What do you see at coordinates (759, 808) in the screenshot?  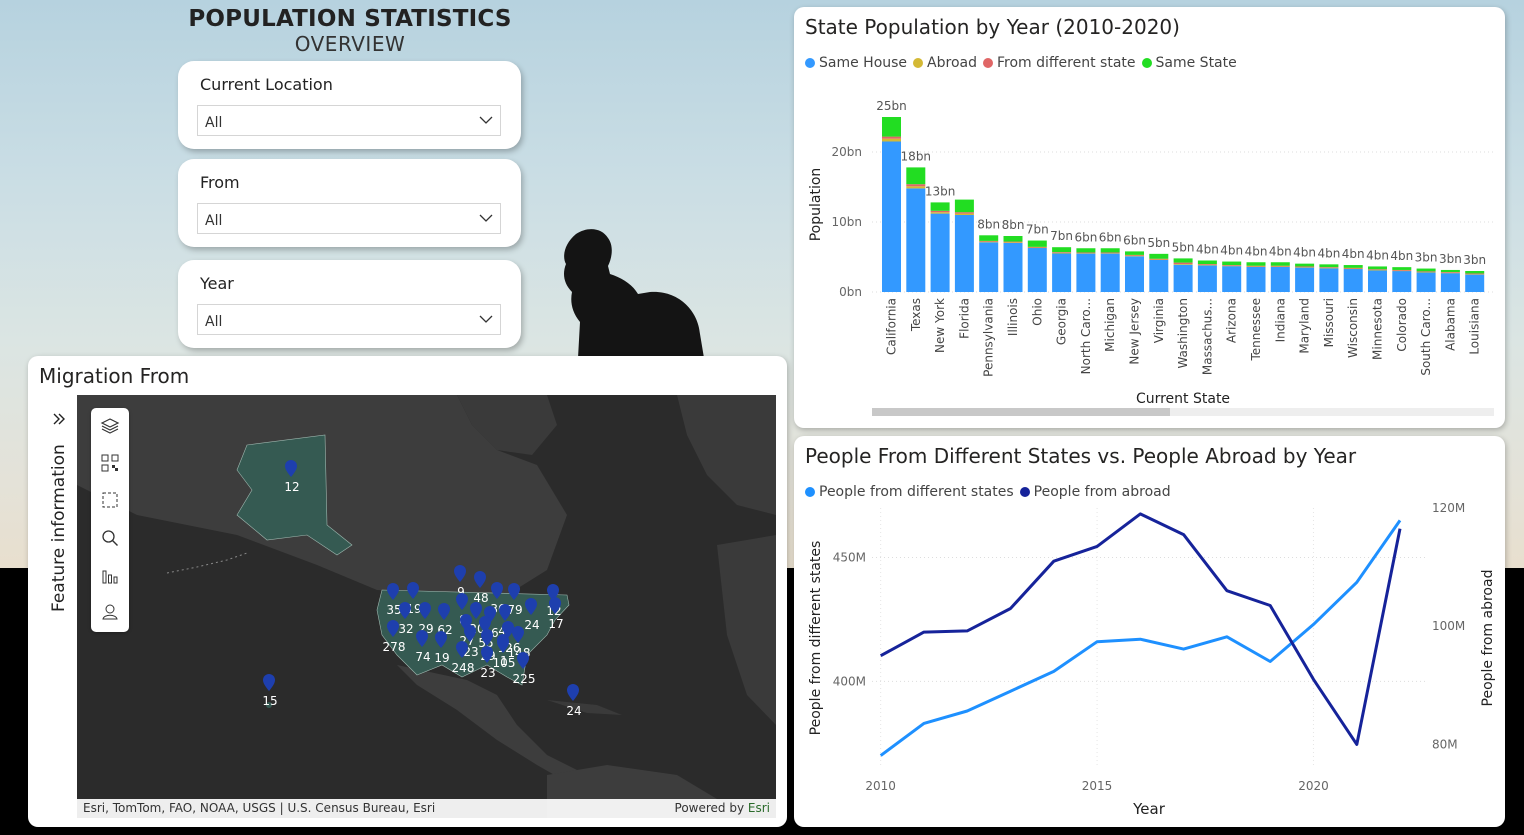 I see `esri-link: Esri` at bounding box center [759, 808].